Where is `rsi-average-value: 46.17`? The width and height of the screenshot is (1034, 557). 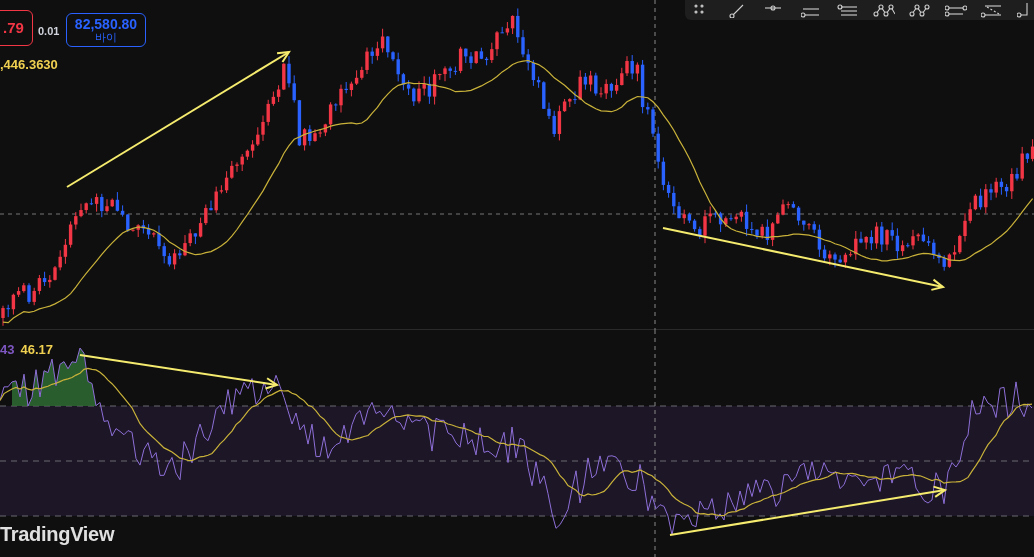
rsi-average-value: 46.17 is located at coordinates (36, 350).